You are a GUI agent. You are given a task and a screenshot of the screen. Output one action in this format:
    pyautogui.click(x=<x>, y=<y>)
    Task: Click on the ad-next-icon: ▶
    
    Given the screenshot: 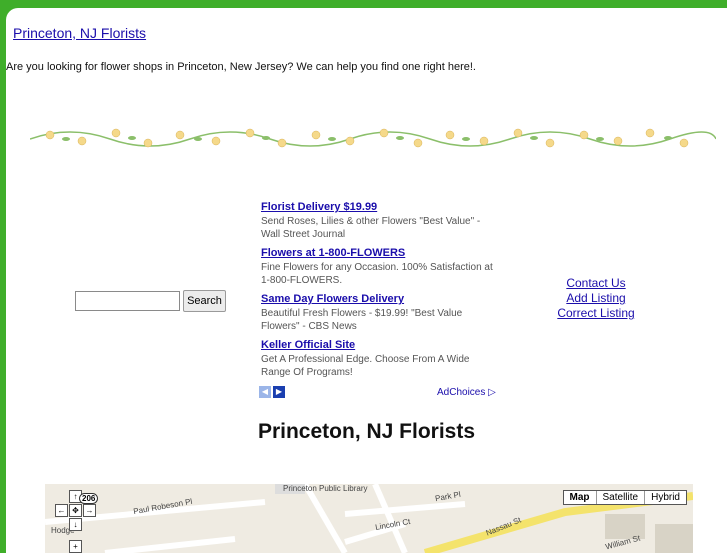 What is the action you would take?
    pyautogui.click(x=279, y=392)
    